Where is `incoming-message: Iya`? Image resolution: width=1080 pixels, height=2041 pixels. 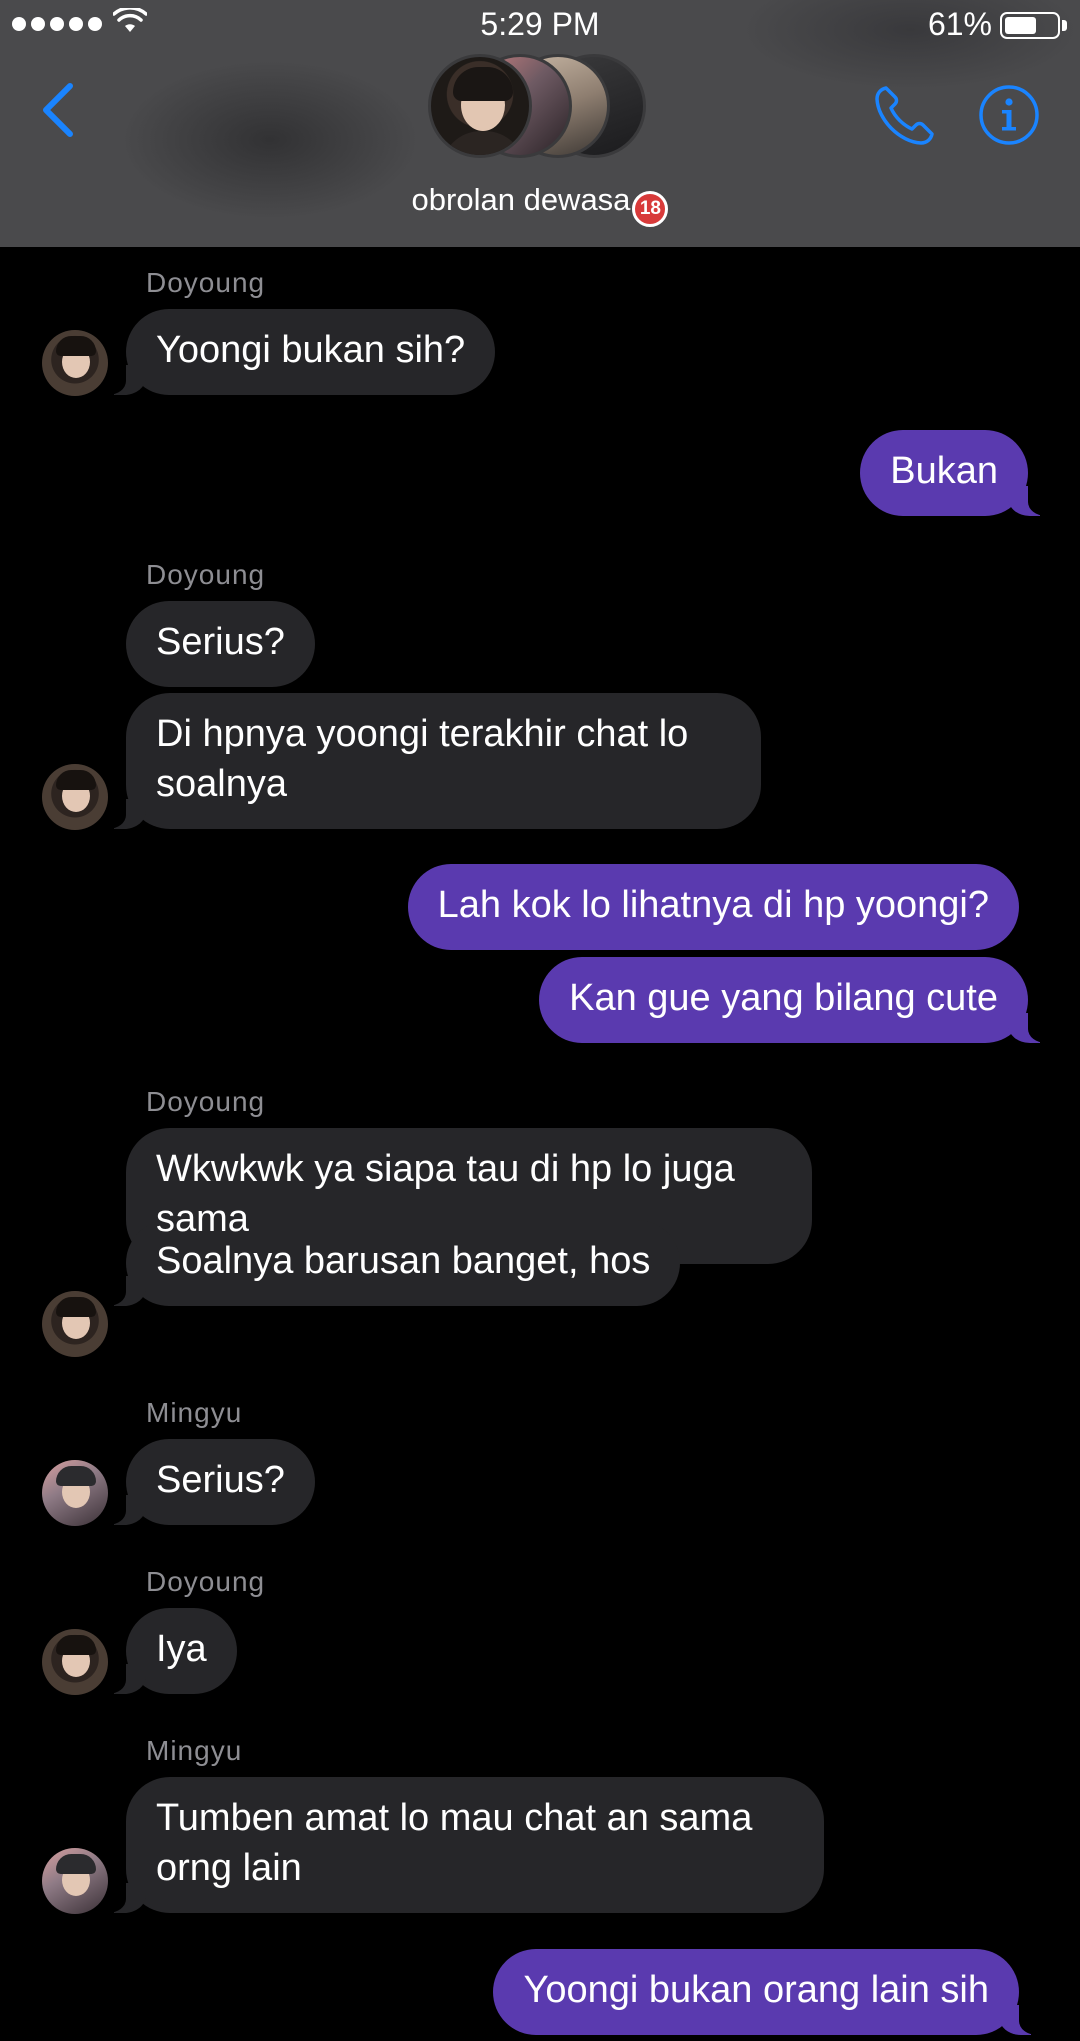
incoming-message: Iya is located at coordinates (167, 1651).